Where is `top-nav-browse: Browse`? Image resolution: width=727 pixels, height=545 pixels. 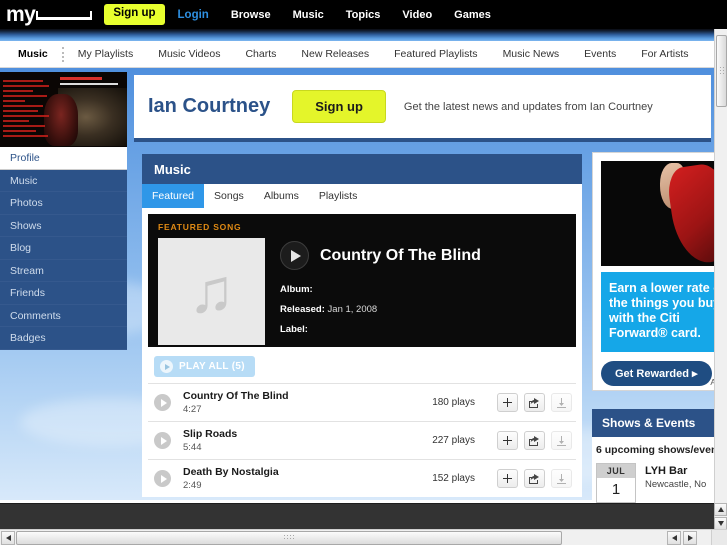 top-nav-browse: Browse is located at coordinates (251, 15).